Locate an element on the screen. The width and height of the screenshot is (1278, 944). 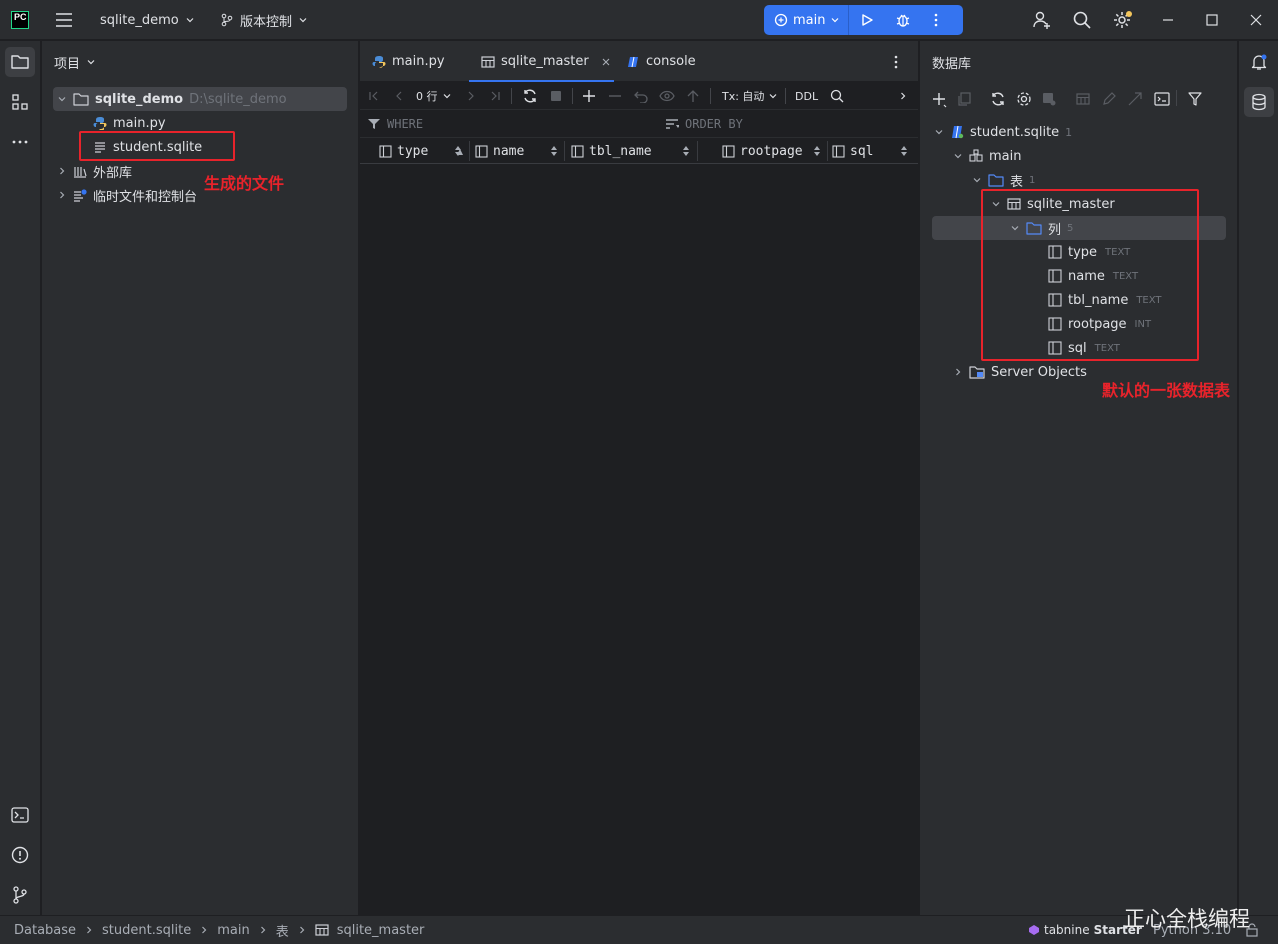
table-view-icon is located at coordinates (1083, 99).